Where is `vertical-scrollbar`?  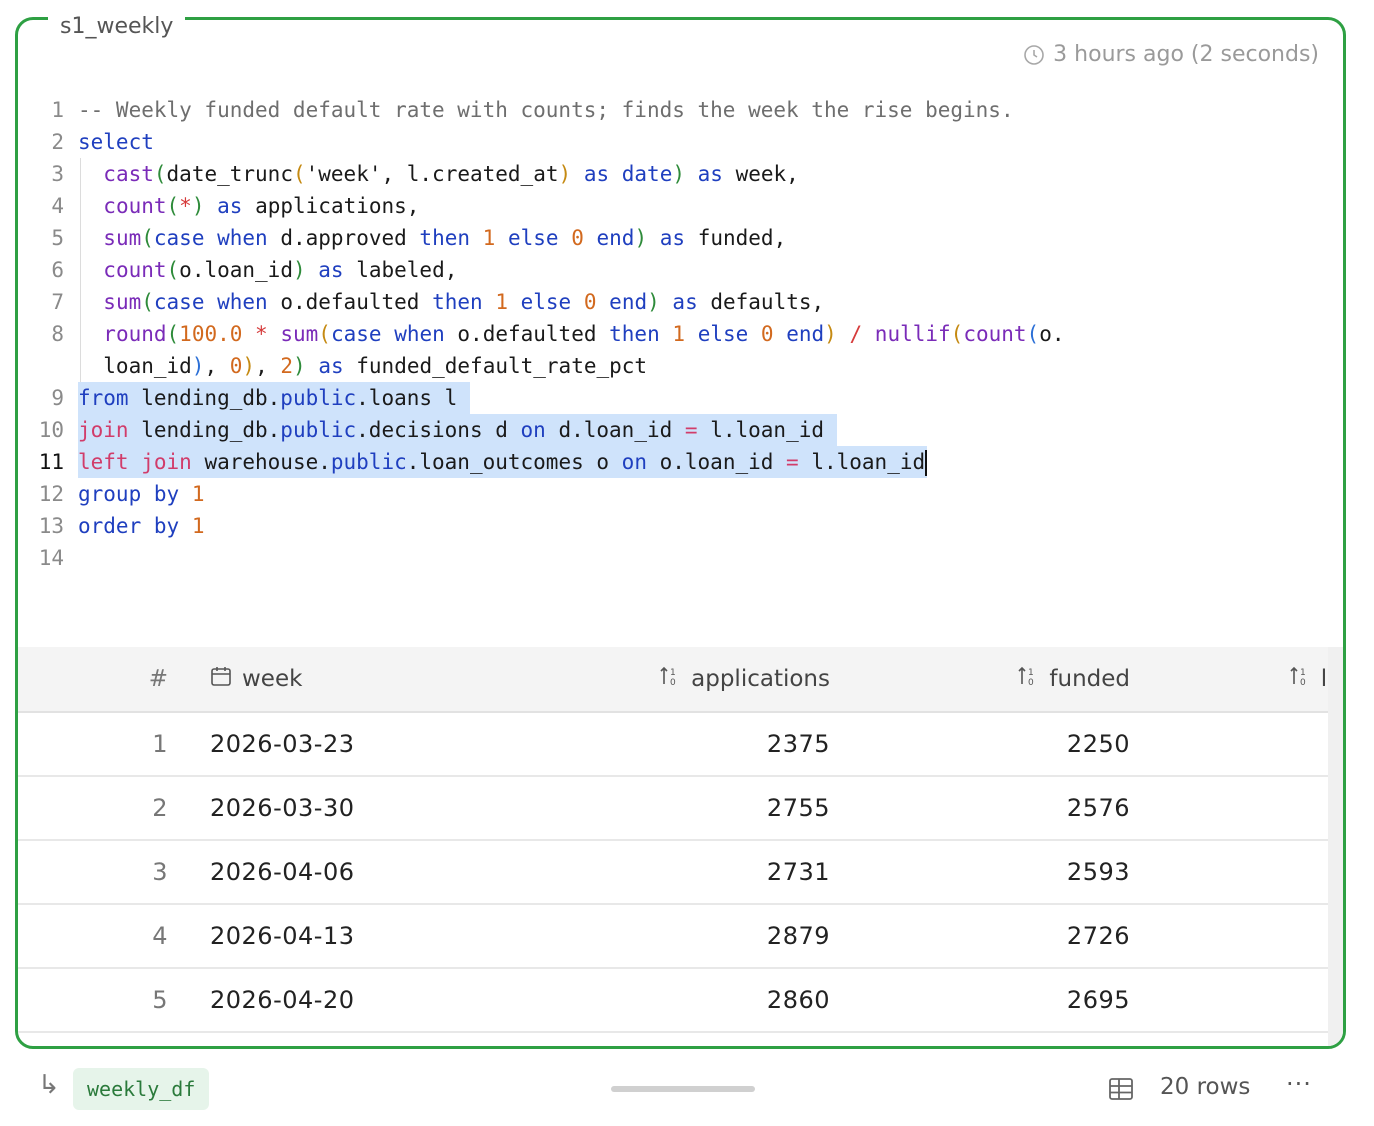 vertical-scrollbar is located at coordinates (1335, 846).